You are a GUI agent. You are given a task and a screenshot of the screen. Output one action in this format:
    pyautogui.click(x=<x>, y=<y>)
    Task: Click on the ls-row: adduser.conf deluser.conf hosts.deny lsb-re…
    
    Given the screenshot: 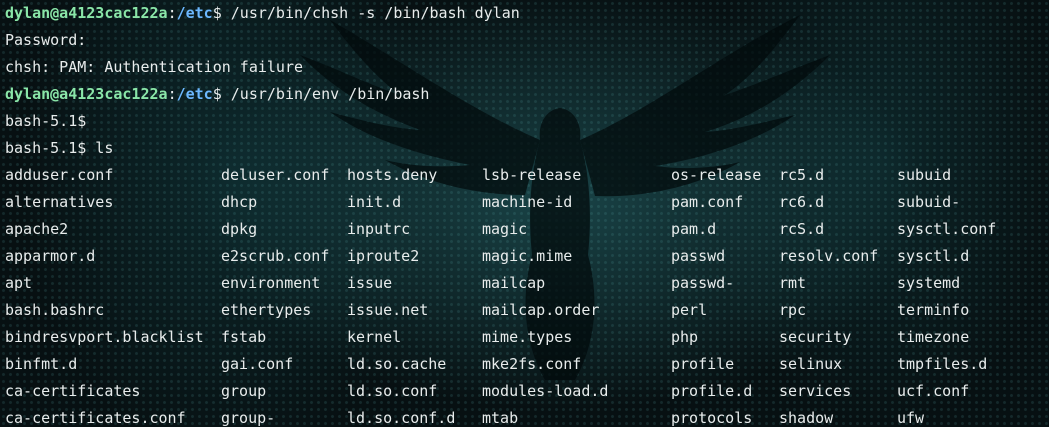 What is the action you would take?
    pyautogui.click(x=478, y=175)
    